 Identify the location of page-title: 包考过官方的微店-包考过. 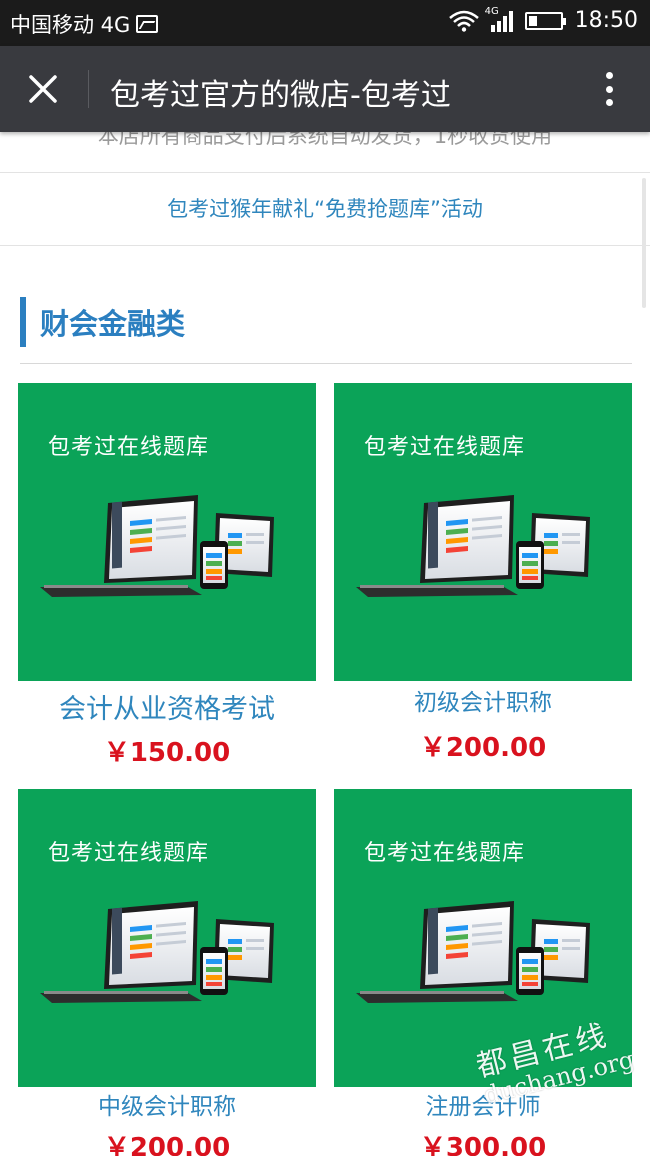
(280, 95).